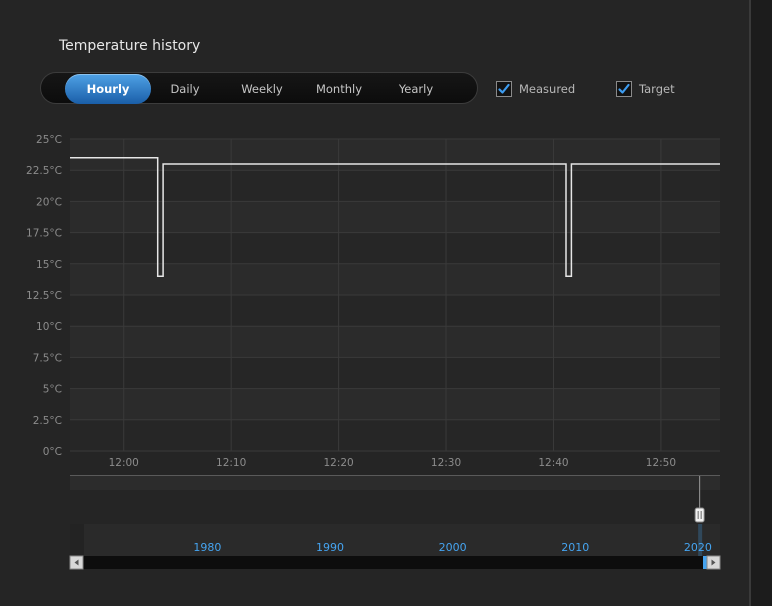  What do you see at coordinates (47, 358) in the screenshot?
I see `y-tick-label: 7.5°C` at bounding box center [47, 358].